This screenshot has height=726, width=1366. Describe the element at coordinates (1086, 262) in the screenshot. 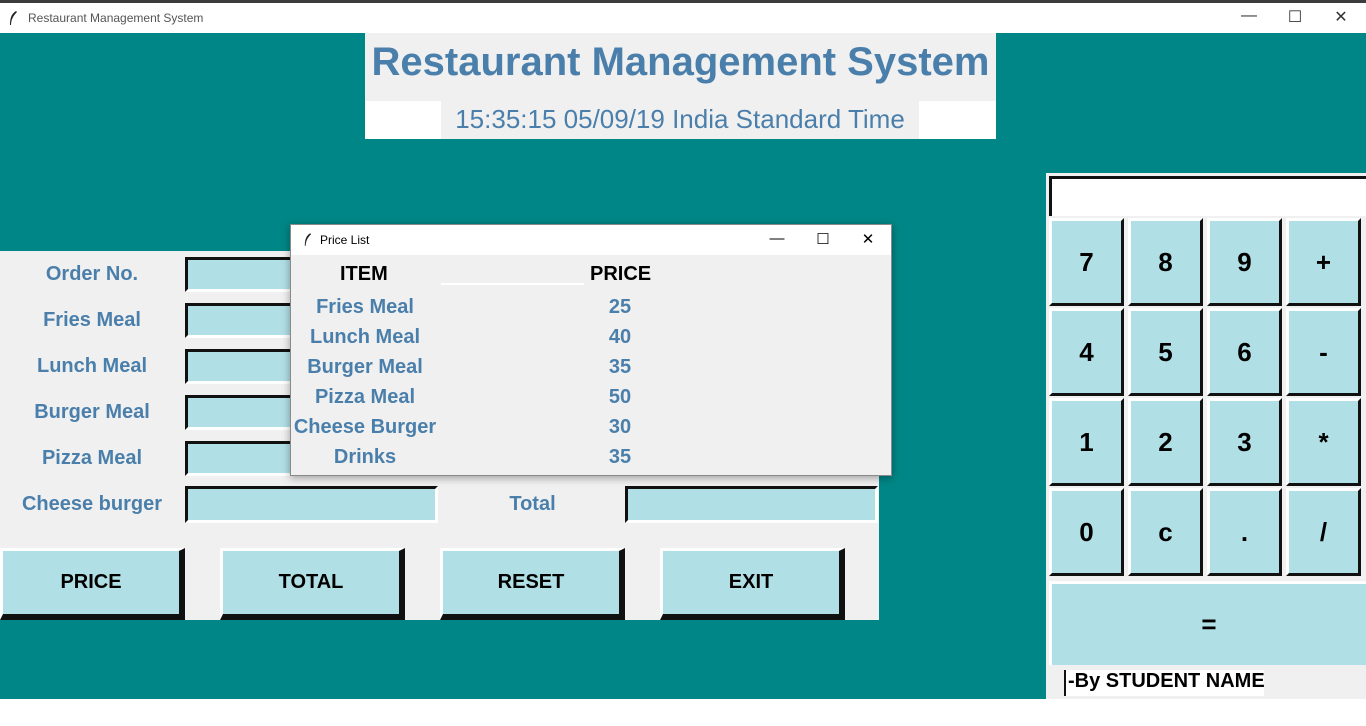

I see `calc-key-7: 7` at that location.